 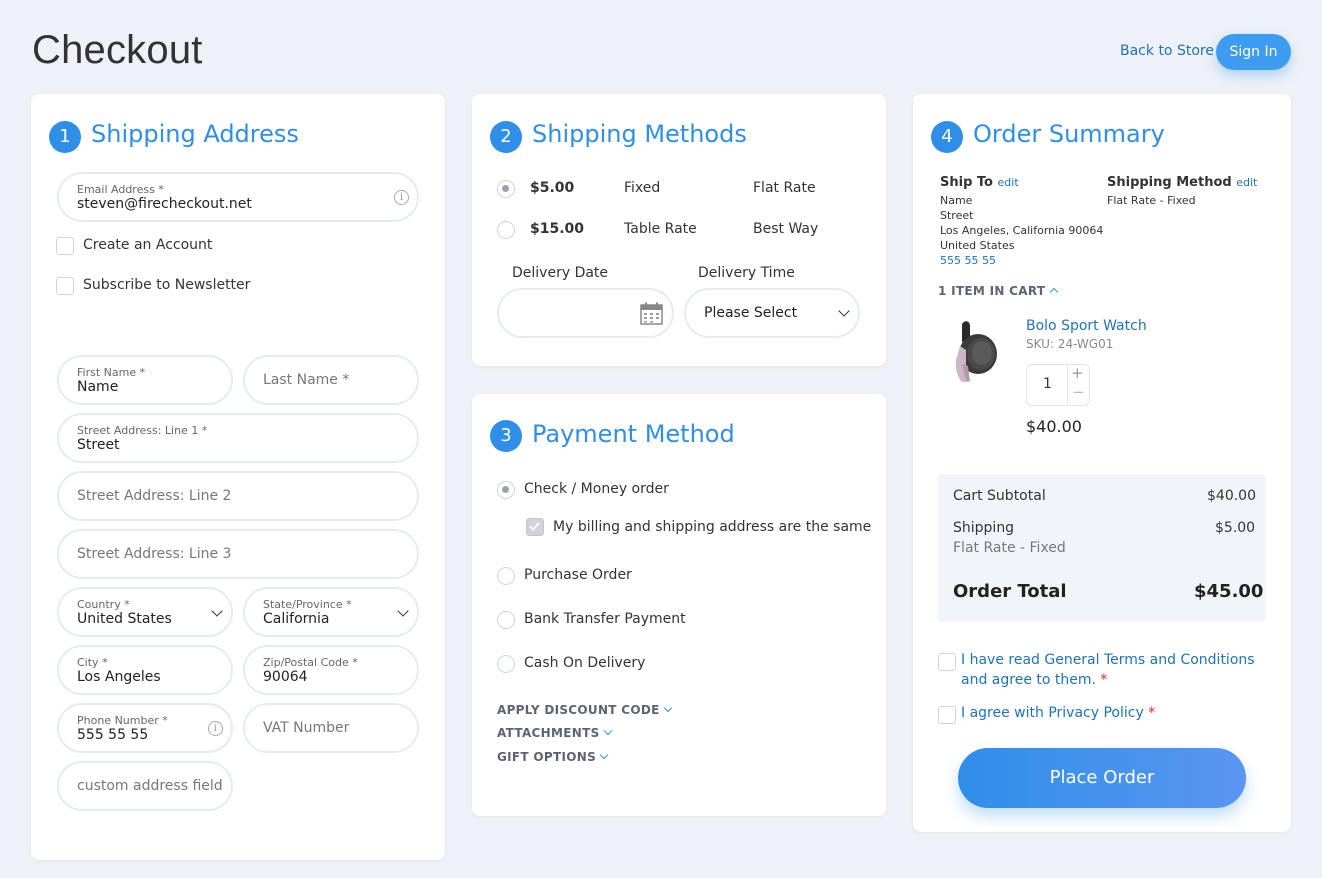 What do you see at coordinates (1008, 182) in the screenshot?
I see `ship-to-edit-link: edit` at bounding box center [1008, 182].